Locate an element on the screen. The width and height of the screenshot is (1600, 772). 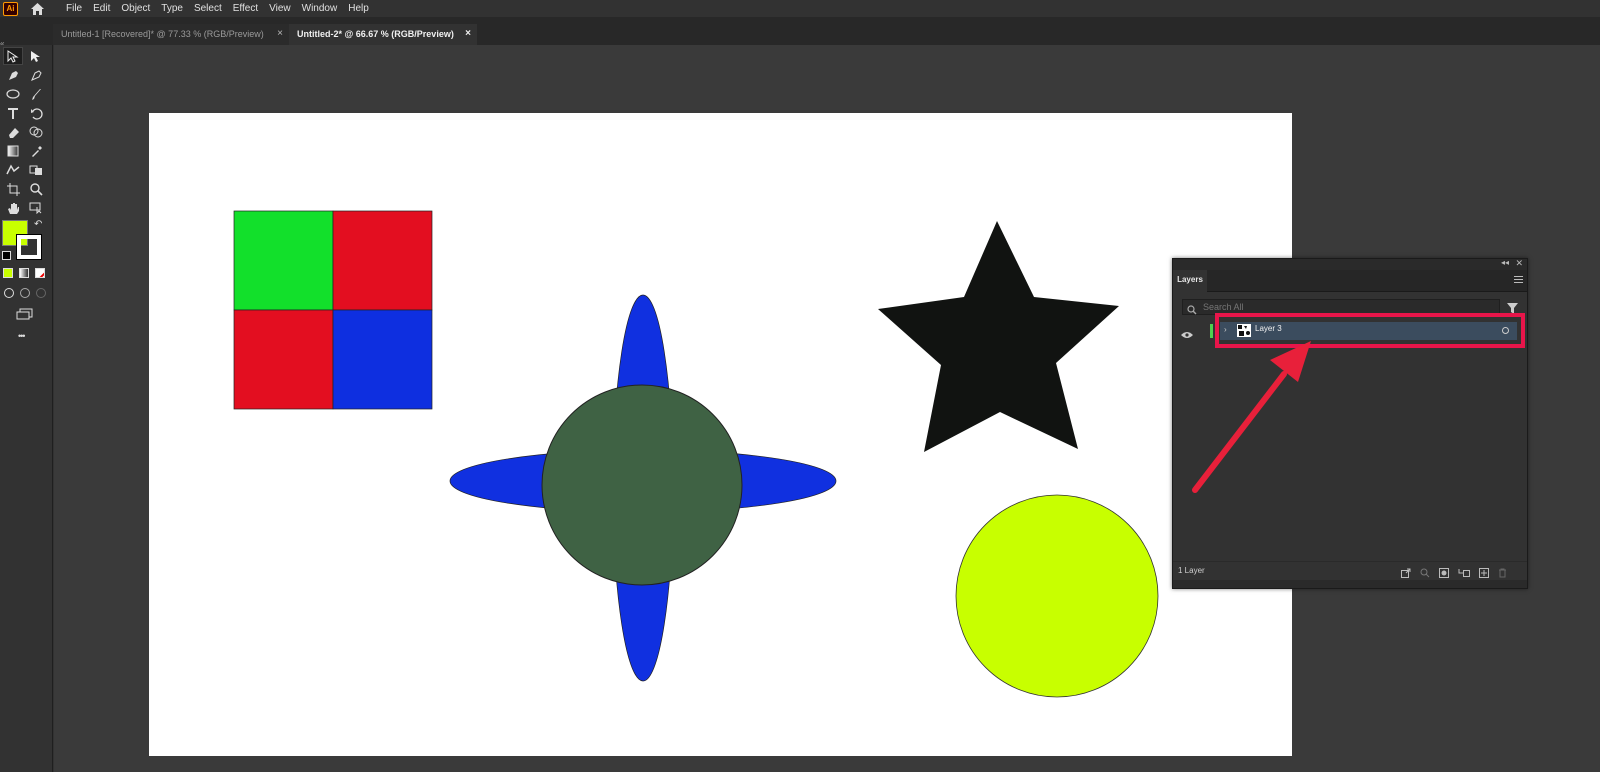
menu-select: Select is located at coordinates (208, 9).